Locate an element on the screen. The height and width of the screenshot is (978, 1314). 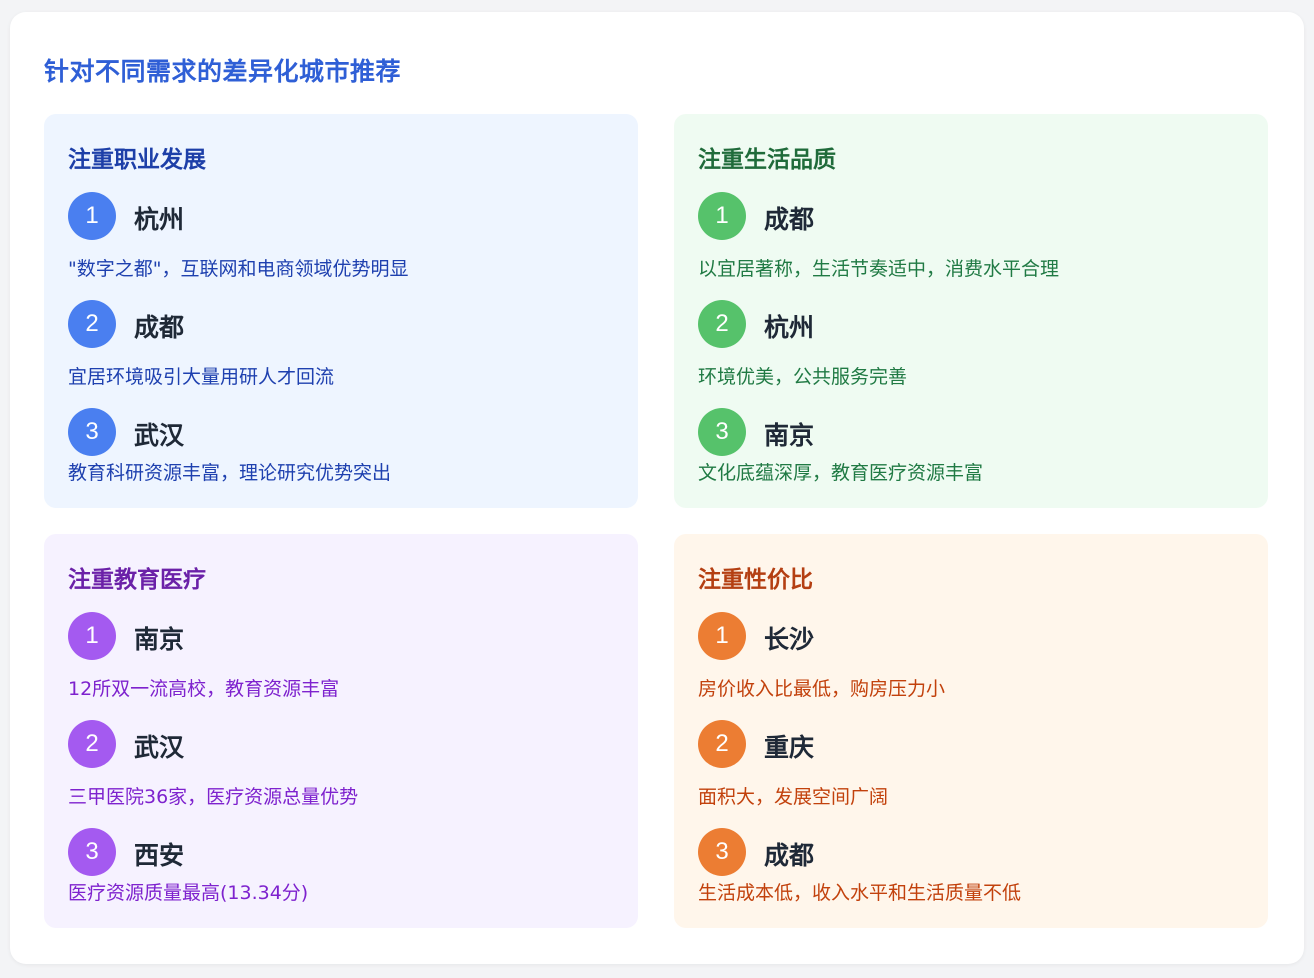
city-description: 医疗资源质量最高(13.34分) is located at coordinates (188, 893).